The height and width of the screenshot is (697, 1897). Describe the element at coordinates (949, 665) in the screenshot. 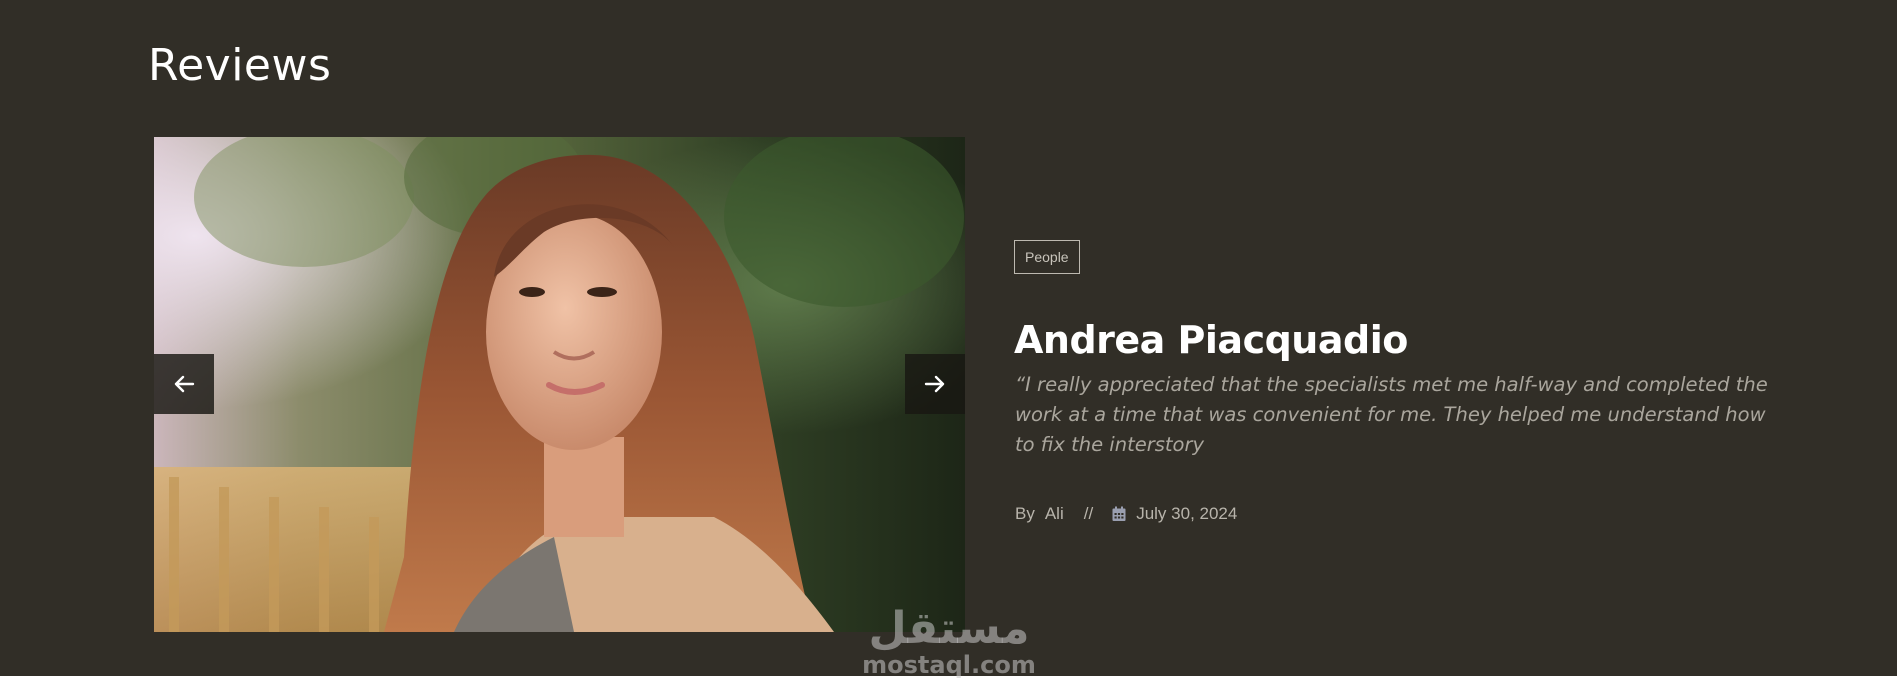

I see `watermark-latin: mostaql.com` at that location.